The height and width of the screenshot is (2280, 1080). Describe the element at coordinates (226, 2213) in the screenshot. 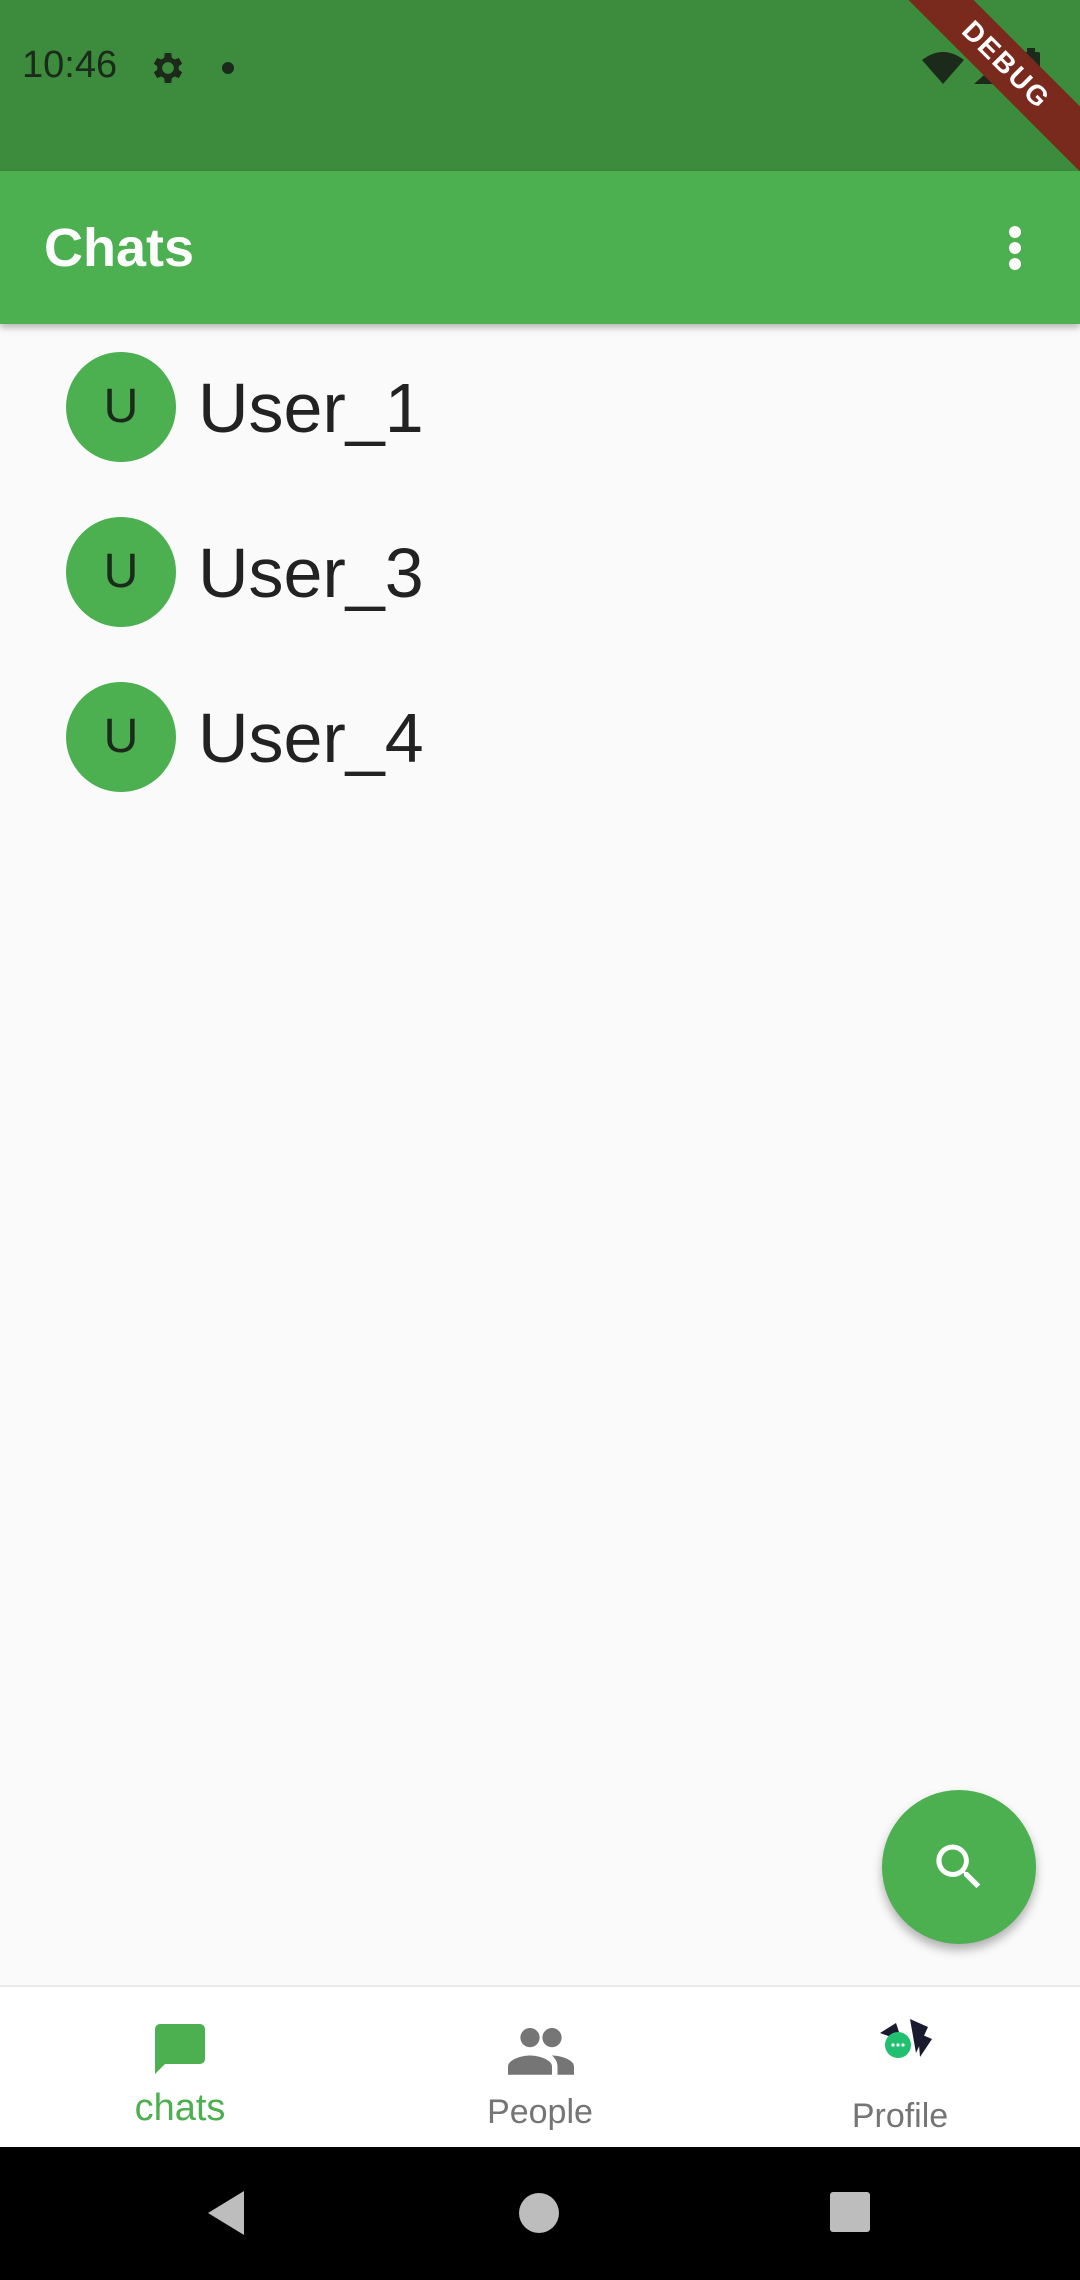

I see `back-icon` at that location.